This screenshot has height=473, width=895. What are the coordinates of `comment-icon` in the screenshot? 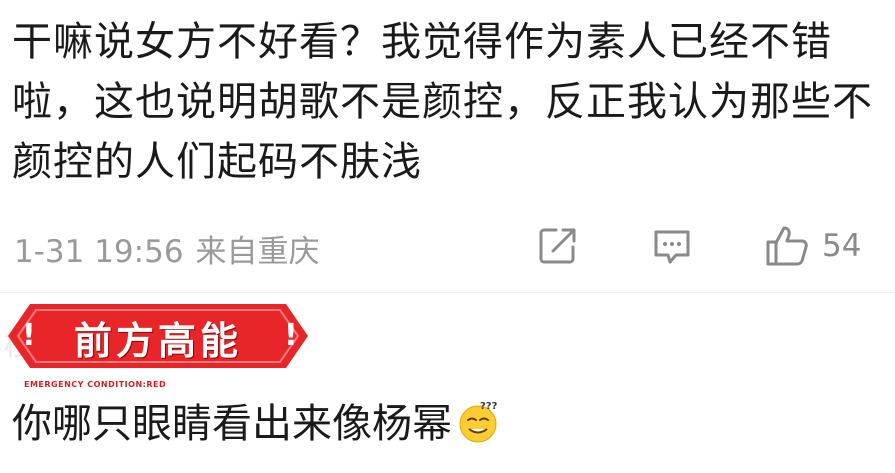 It's located at (672, 247).